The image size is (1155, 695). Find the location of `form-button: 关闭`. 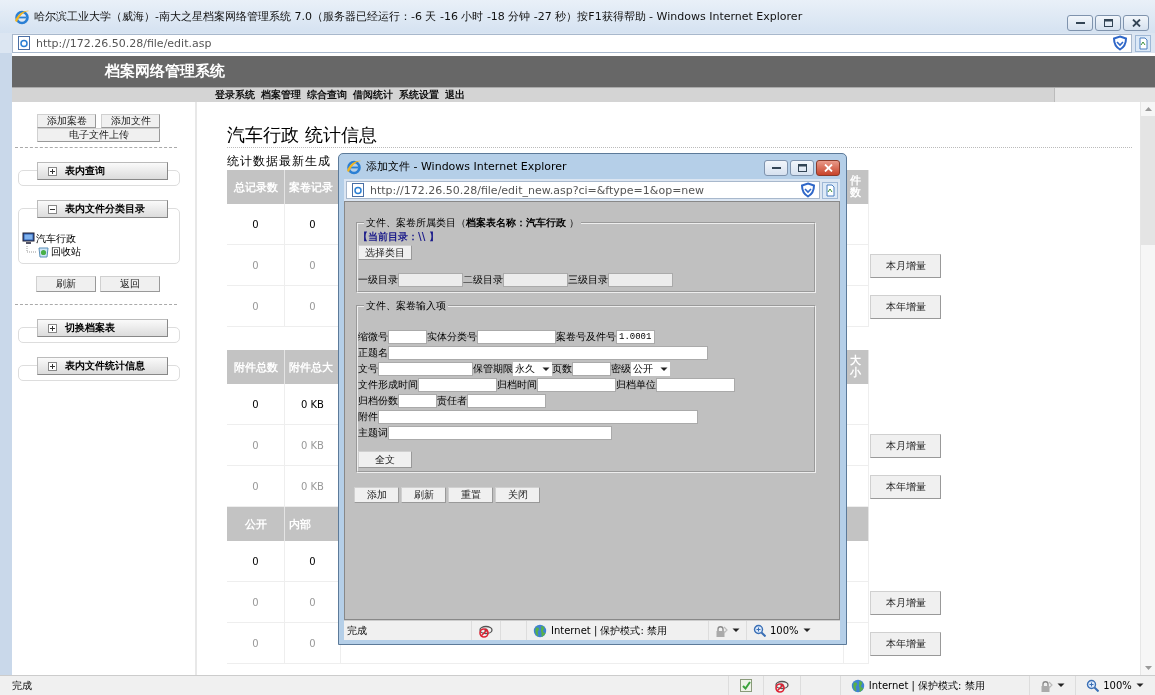

form-button: 关闭 is located at coordinates (517, 495).